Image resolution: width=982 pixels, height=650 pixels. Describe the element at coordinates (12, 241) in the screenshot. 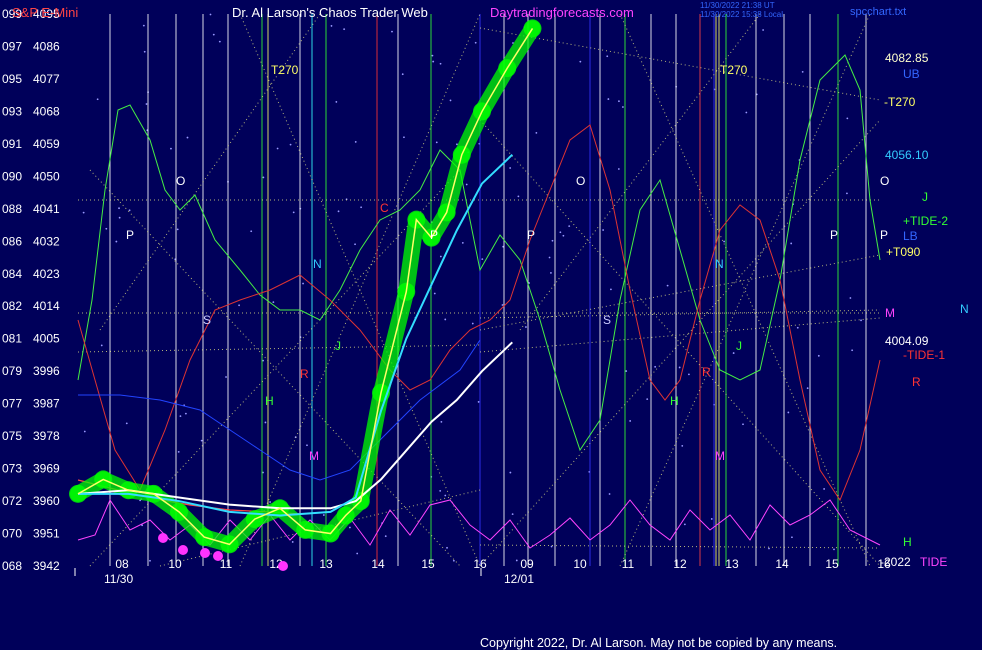

I see `y-tick-code: 086` at that location.